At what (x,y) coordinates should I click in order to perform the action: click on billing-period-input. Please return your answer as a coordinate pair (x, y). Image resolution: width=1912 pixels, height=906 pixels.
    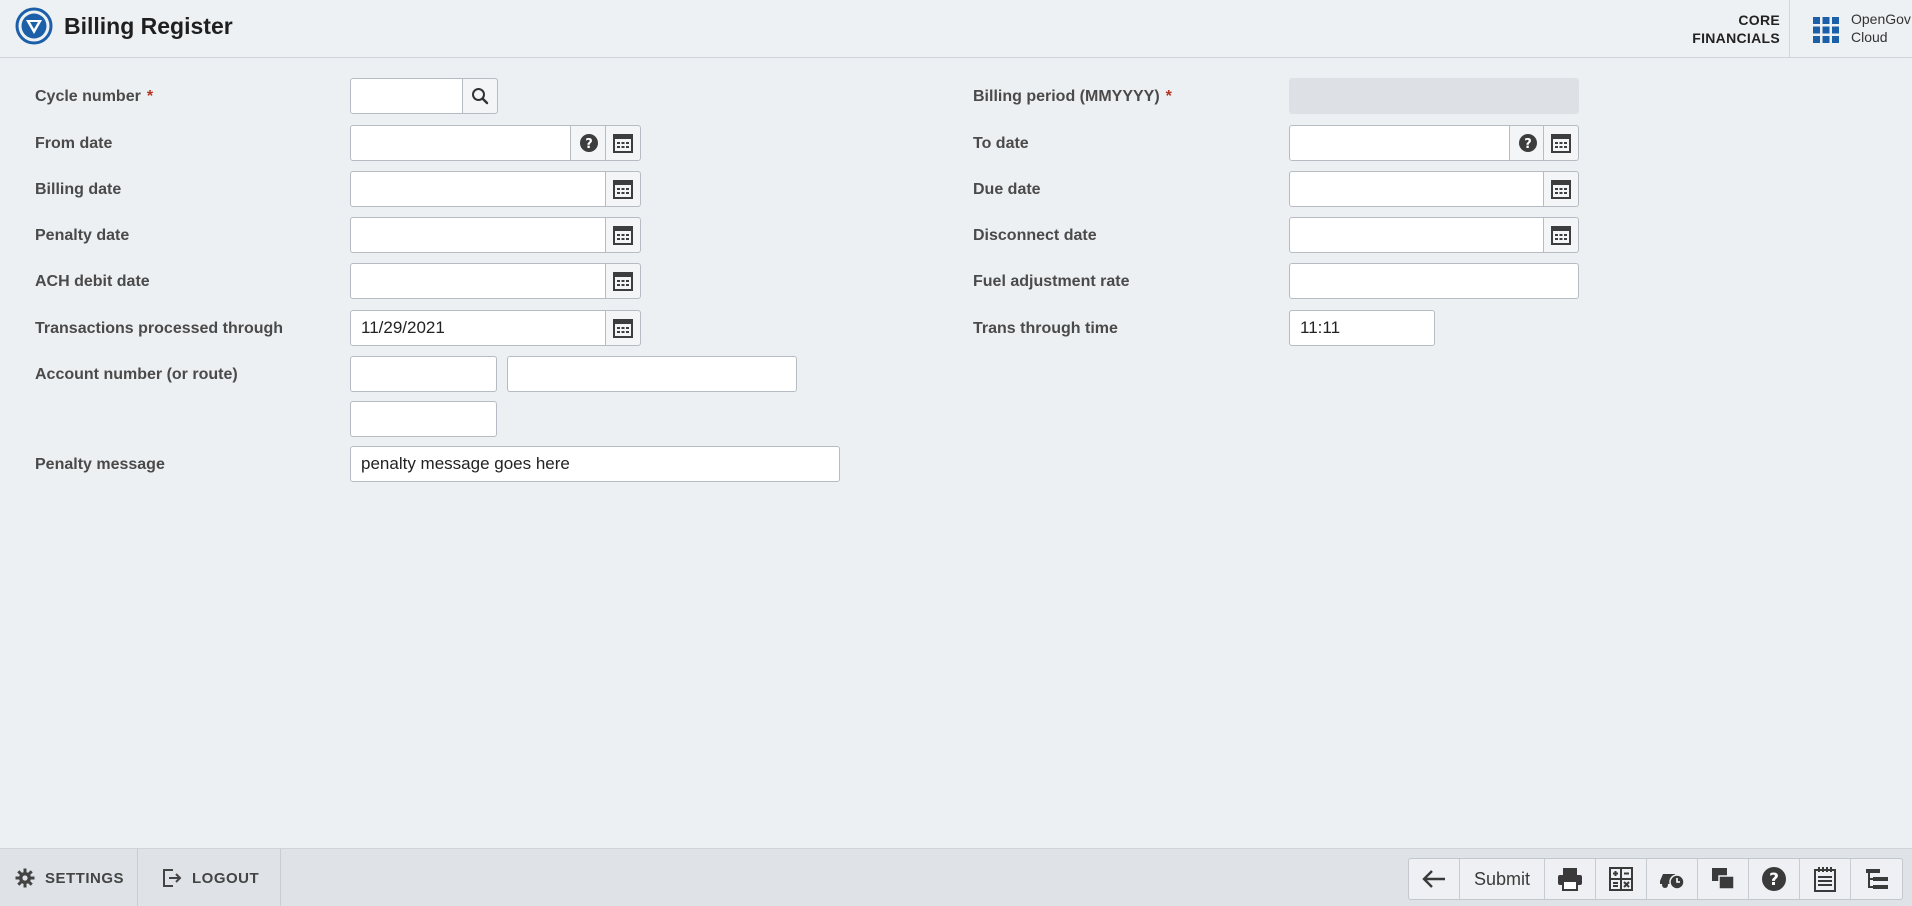
    Looking at the image, I should click on (1434, 96).